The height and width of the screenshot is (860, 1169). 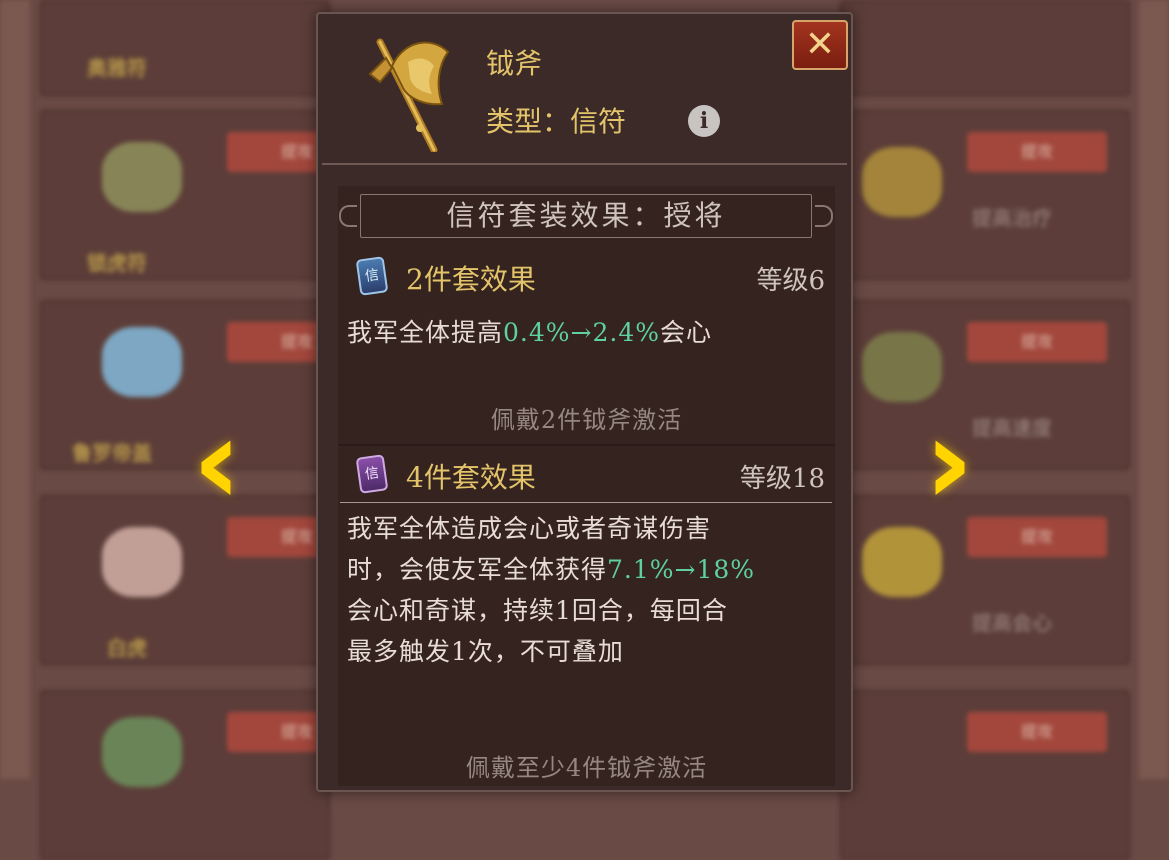 What do you see at coordinates (372, 474) in the screenshot?
I see `talisman-purple-icon: 信` at bounding box center [372, 474].